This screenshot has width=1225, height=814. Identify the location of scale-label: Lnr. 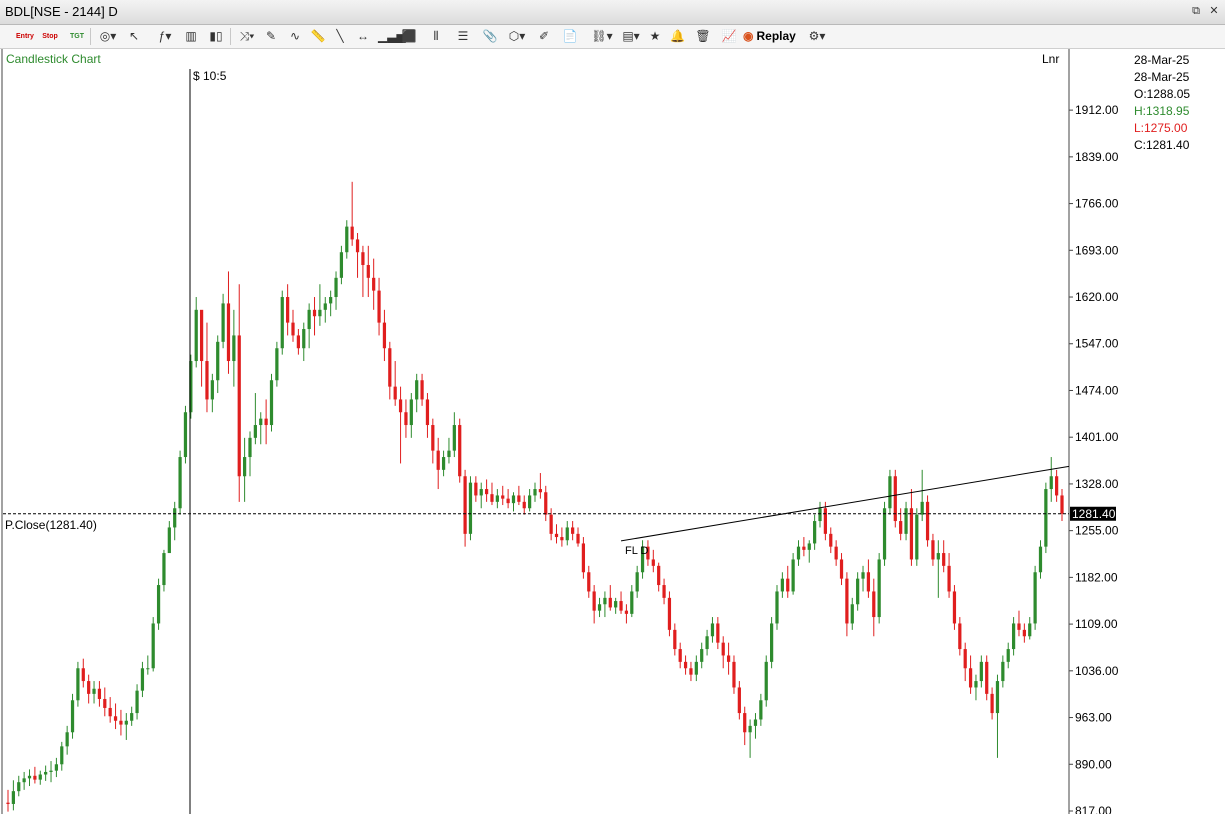
(1050, 59).